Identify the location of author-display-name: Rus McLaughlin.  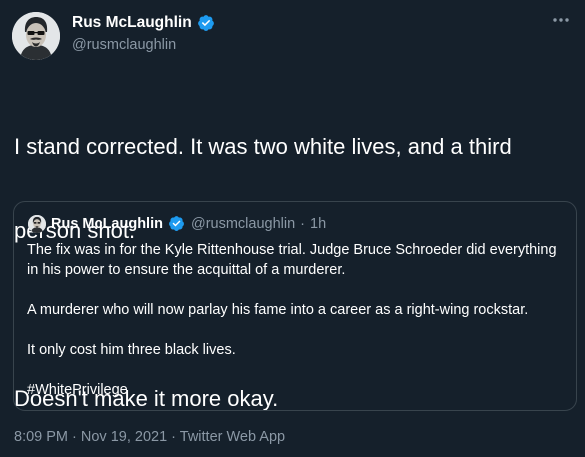
(132, 23).